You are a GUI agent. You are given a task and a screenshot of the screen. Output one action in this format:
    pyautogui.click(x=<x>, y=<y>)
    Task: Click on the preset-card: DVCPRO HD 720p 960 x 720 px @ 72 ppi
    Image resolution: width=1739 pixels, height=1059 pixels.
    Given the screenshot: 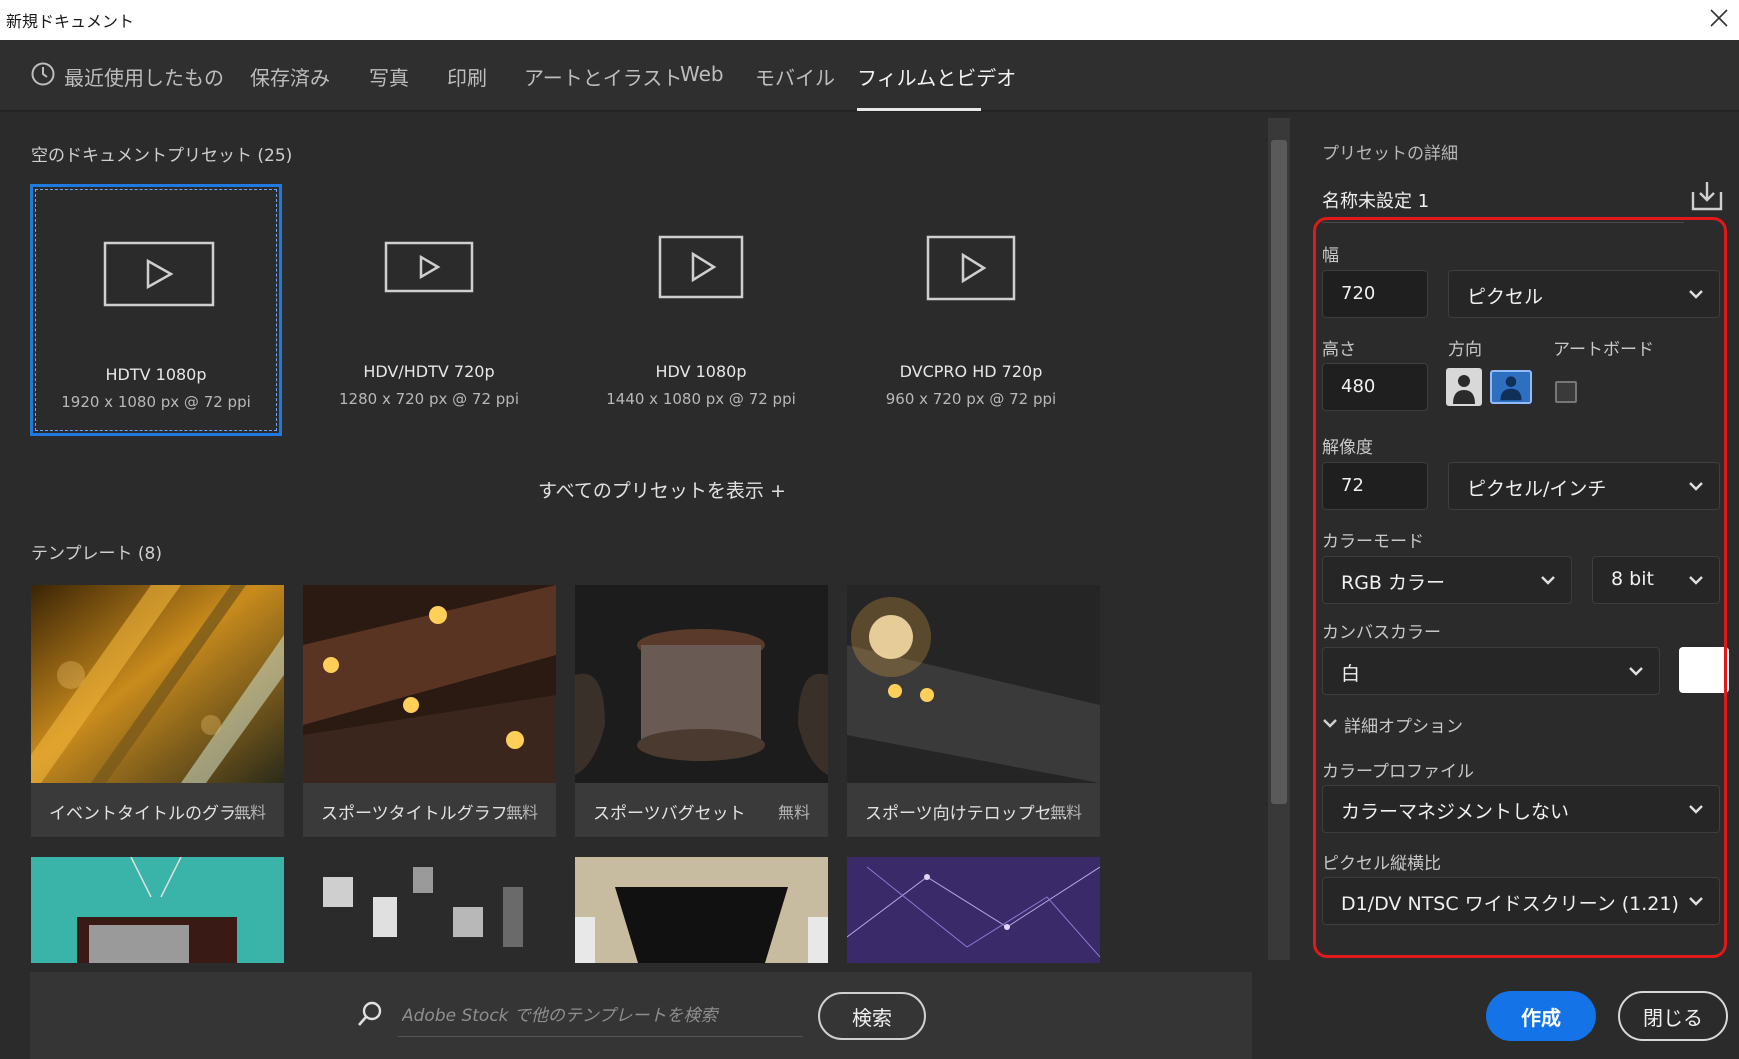 What is the action you would take?
    pyautogui.click(x=971, y=310)
    